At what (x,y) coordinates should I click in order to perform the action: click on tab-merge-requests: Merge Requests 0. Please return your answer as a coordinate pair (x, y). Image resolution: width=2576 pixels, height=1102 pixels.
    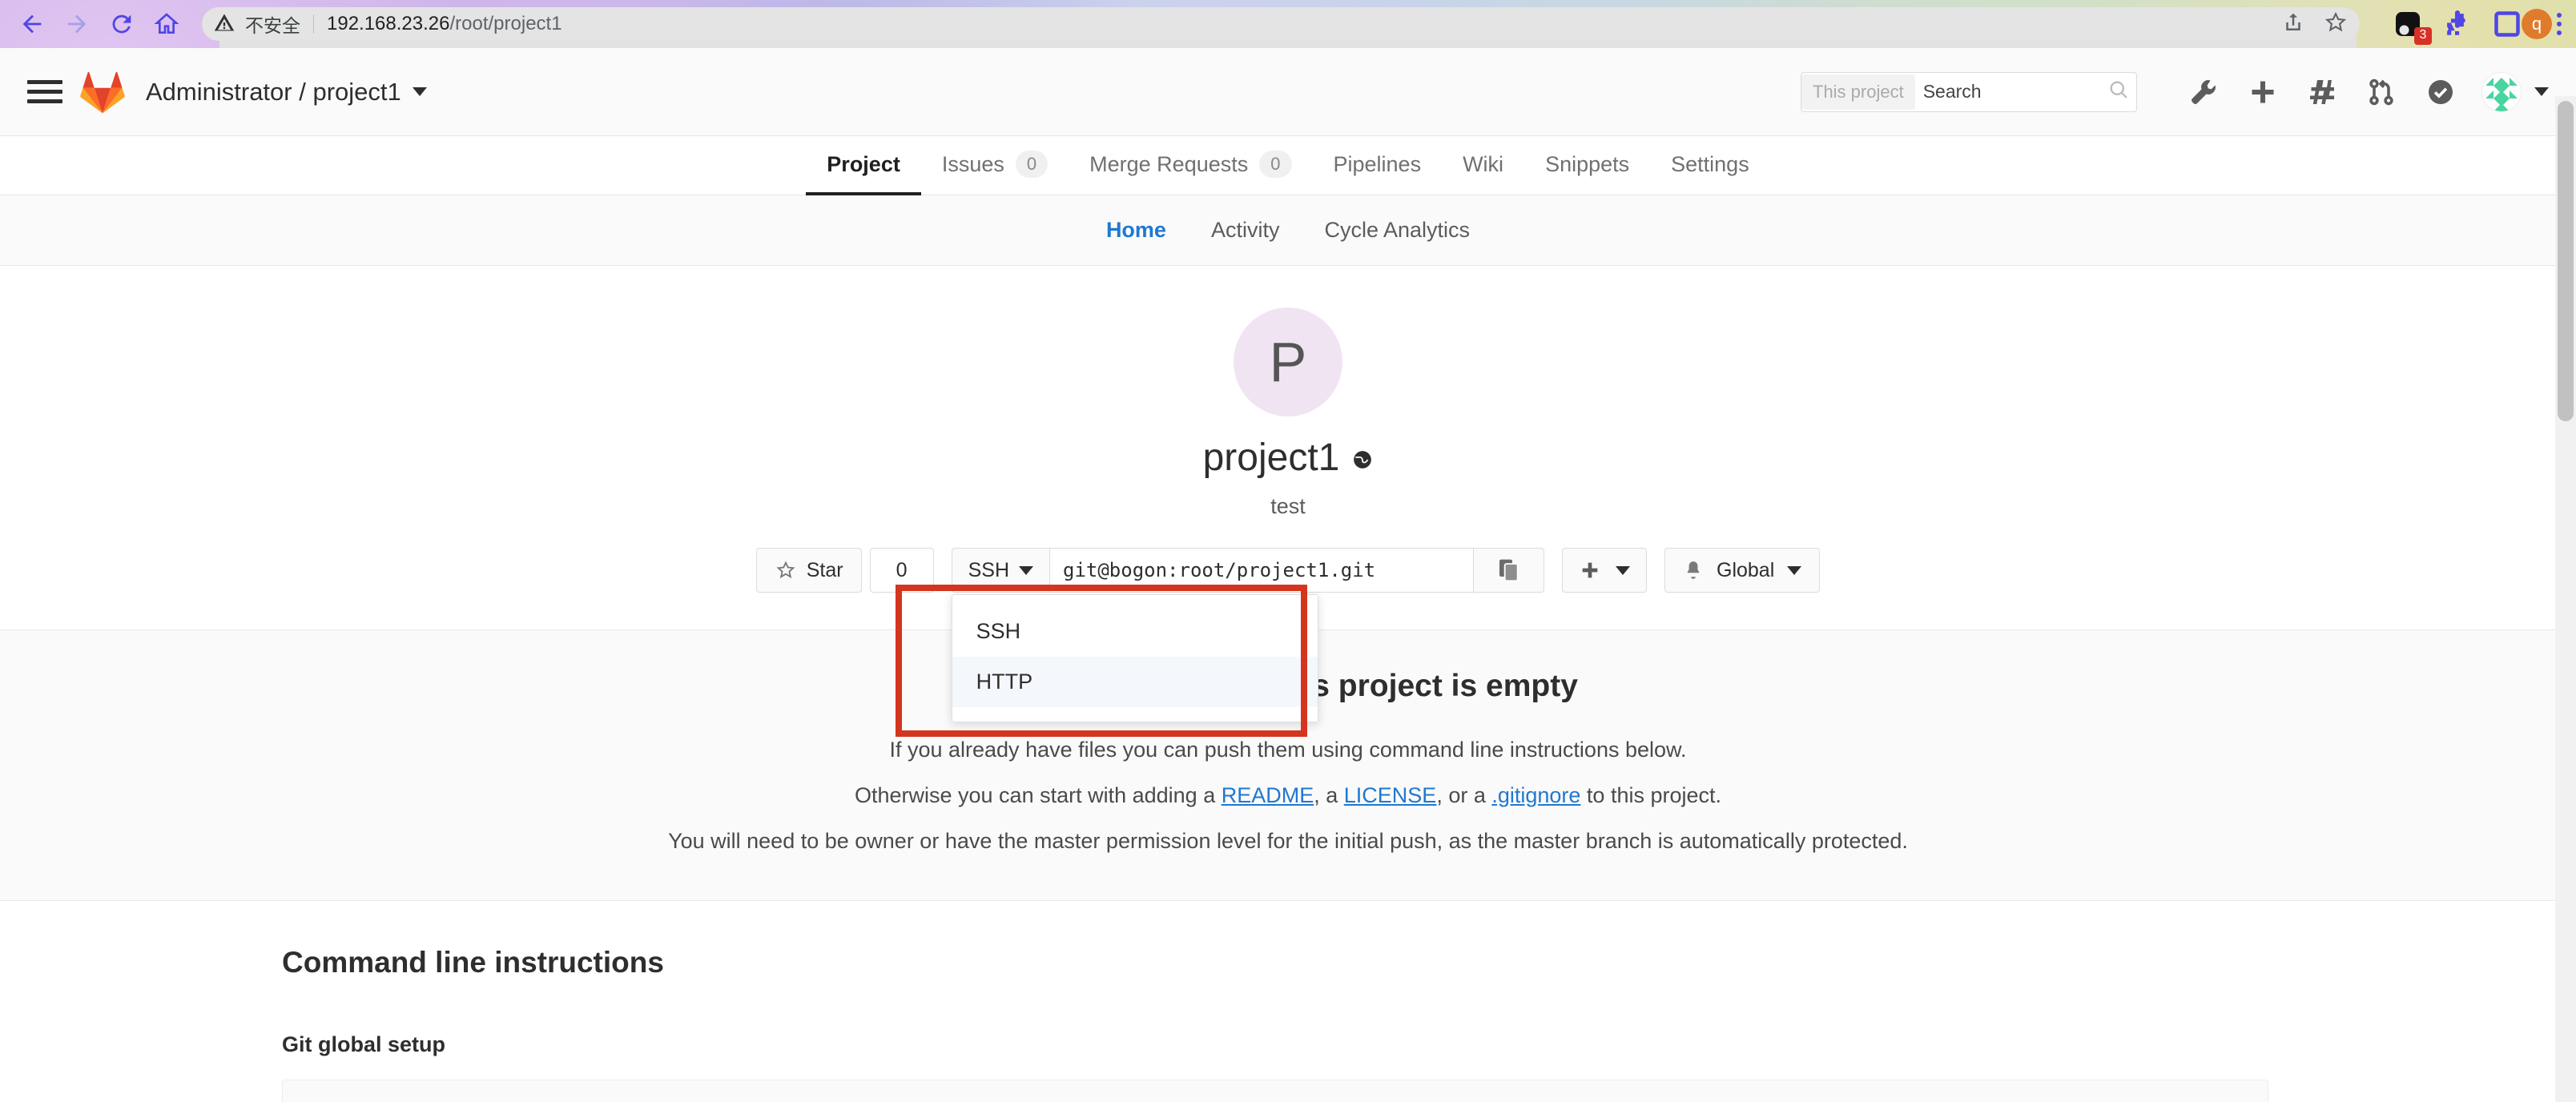
    Looking at the image, I should click on (1191, 165).